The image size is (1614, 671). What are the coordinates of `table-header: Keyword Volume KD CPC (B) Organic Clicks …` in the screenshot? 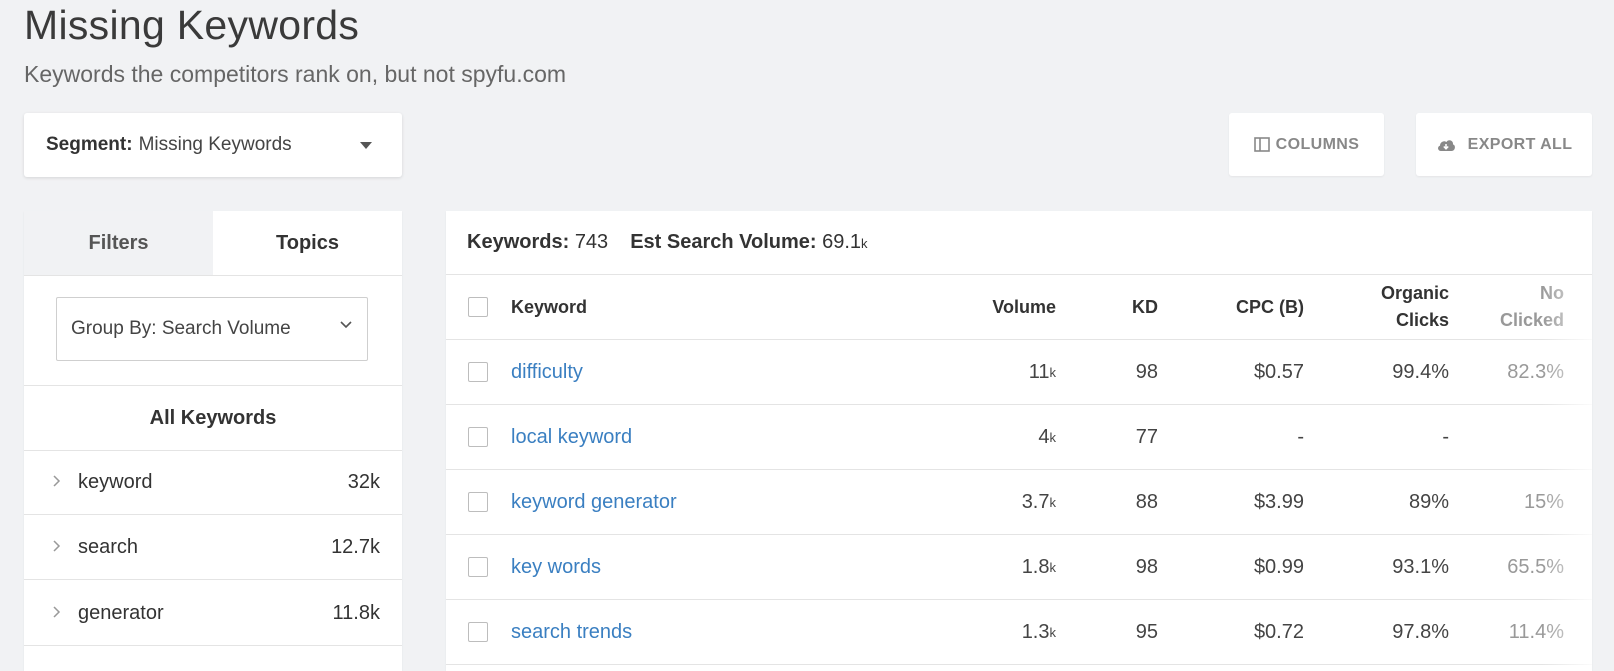 It's located at (1019, 307).